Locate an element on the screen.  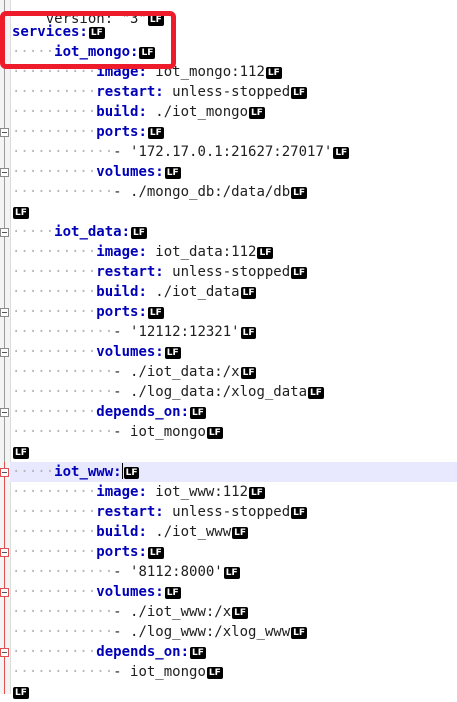
yaml-value: - ./iot_data:/x is located at coordinates (176, 372).